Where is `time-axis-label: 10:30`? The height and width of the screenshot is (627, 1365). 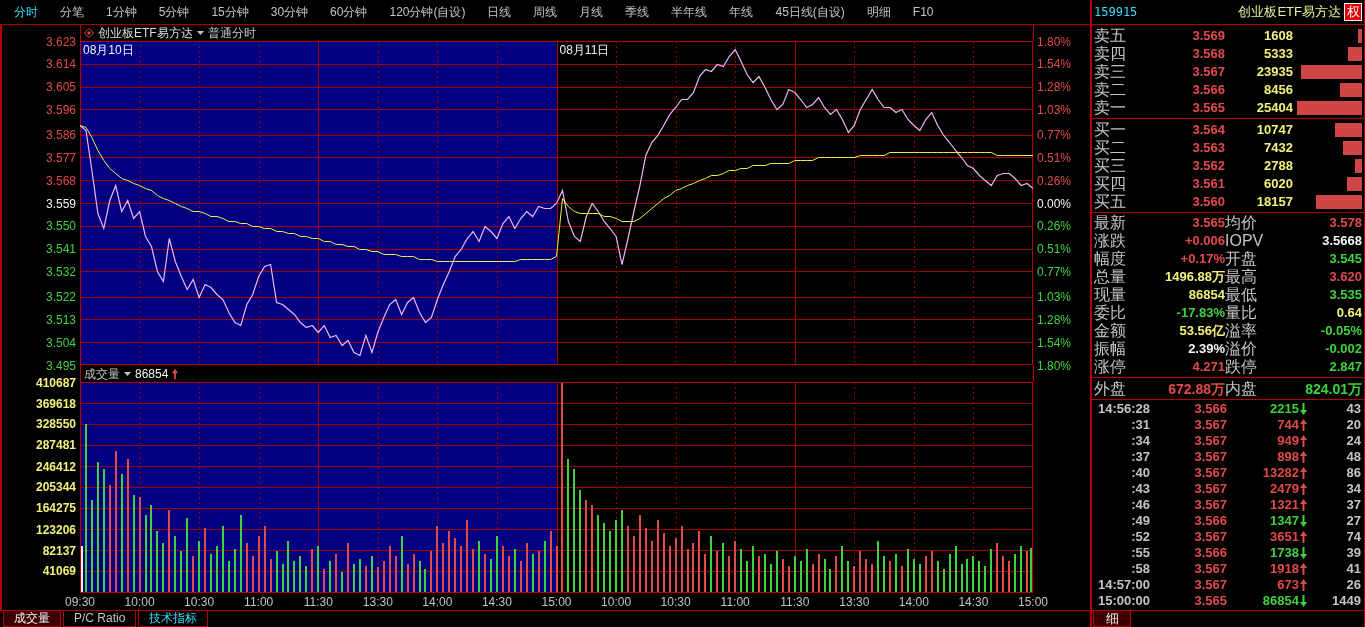
time-axis-label: 10:30 is located at coordinates (675, 602).